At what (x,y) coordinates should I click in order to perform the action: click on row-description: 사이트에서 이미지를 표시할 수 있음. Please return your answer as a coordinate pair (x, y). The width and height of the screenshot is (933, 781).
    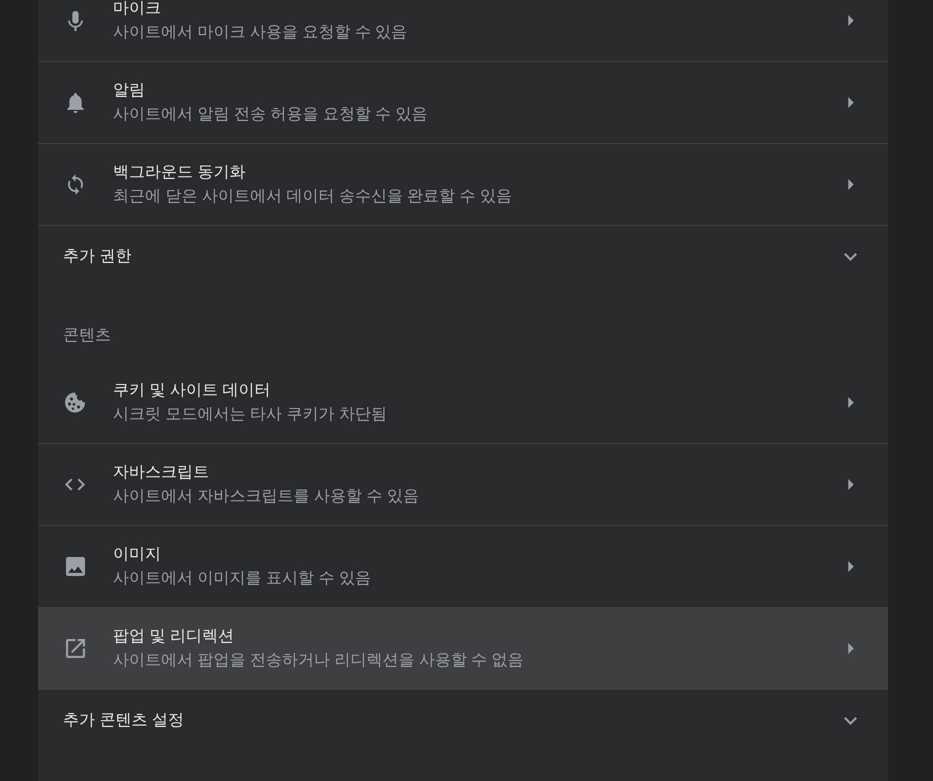
    Looking at the image, I should click on (242, 579).